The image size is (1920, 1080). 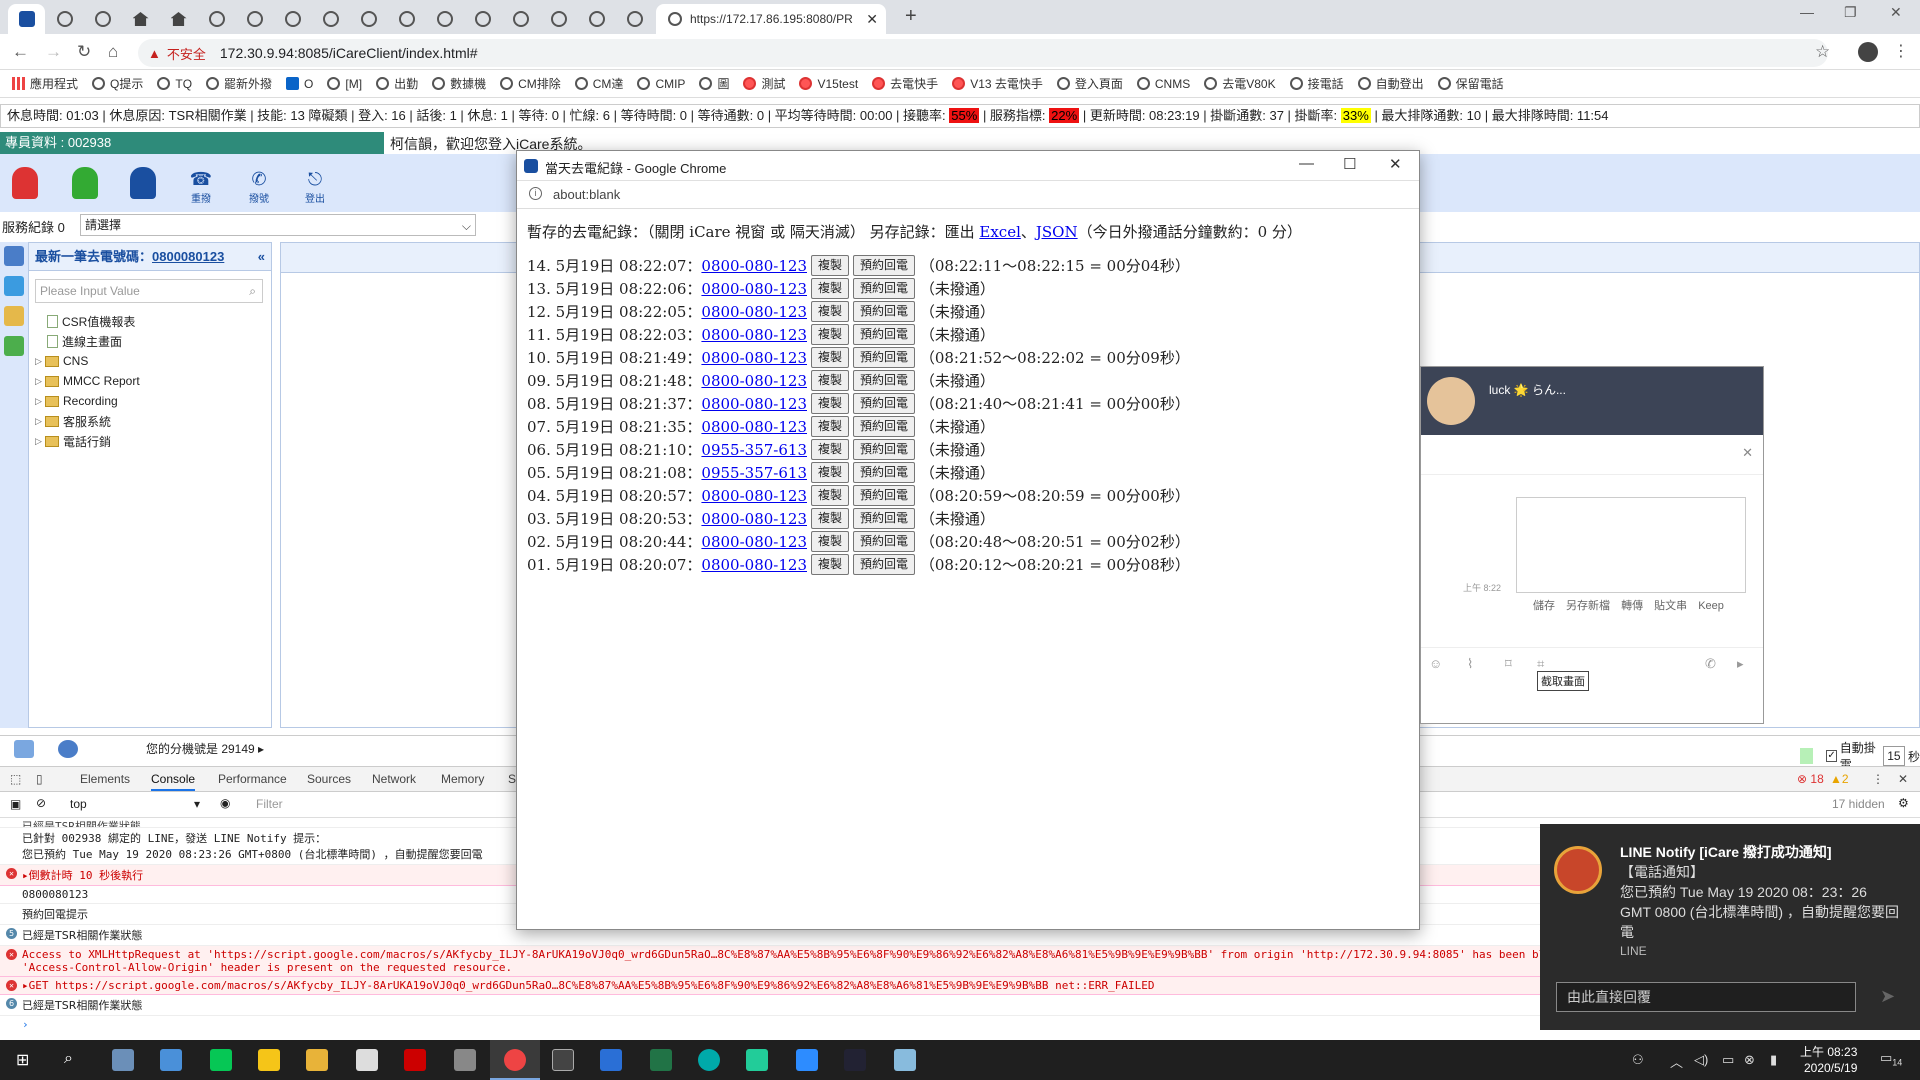 I want to click on error-count: ⊗ 18, so click(x=1810, y=779).